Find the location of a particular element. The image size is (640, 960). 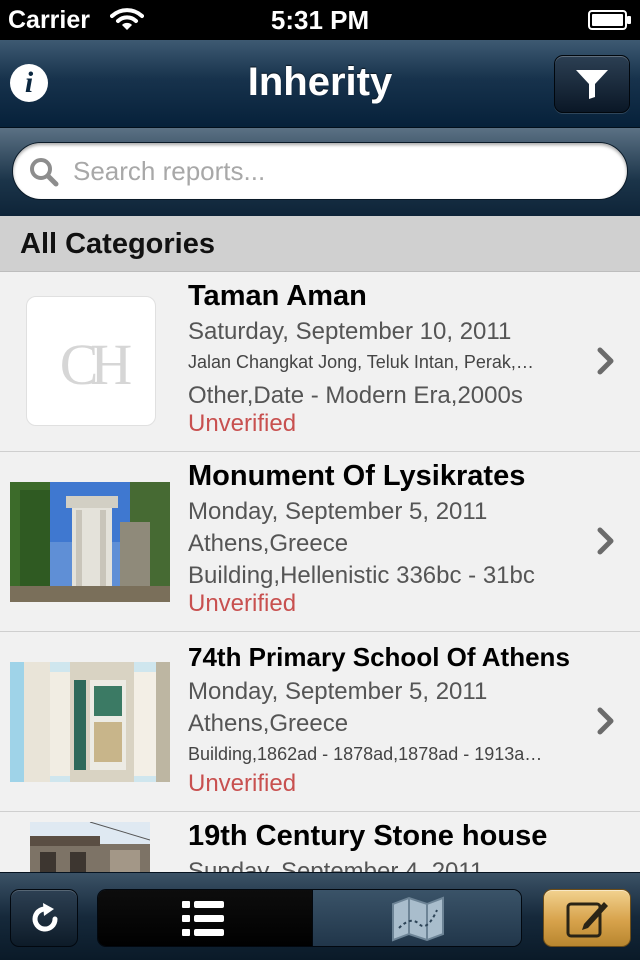

report-date: Sunday, September 4, 2011 is located at coordinates (336, 865).